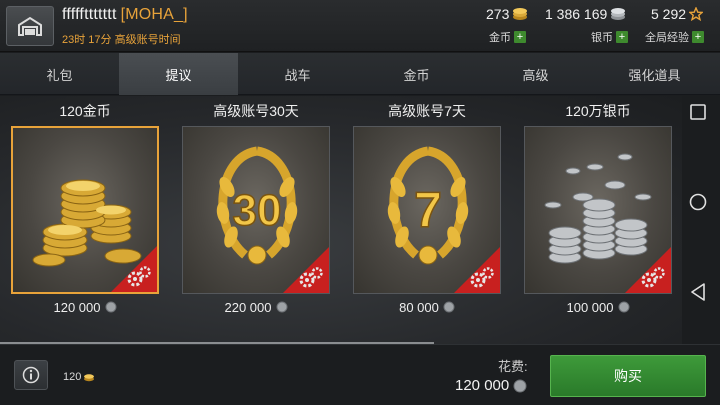 The width and height of the screenshot is (720, 405). I want to click on offer-title: 高级账号30天, so click(256, 111).